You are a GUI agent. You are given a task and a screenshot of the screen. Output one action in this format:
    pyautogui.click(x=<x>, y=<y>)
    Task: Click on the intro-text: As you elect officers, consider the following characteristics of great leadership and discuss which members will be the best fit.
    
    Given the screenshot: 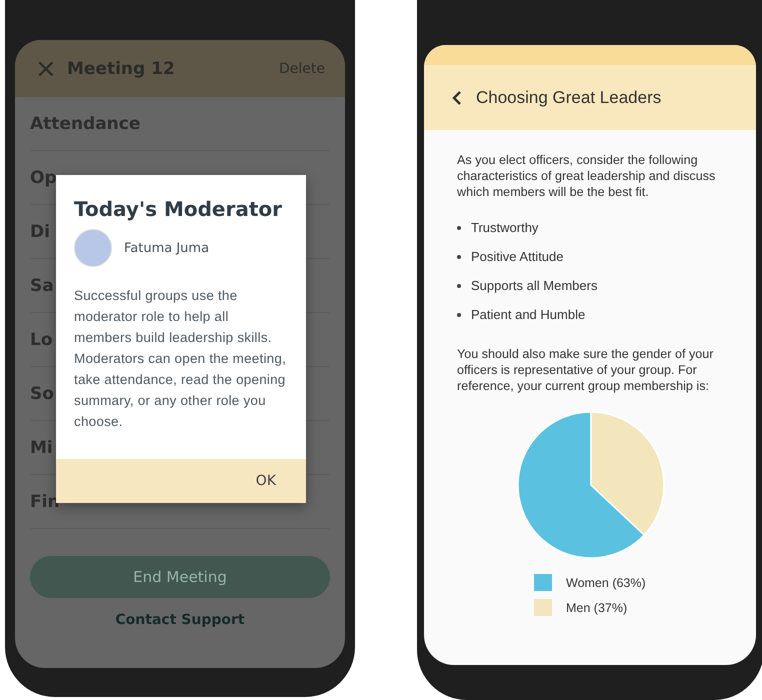 What is the action you would take?
    pyautogui.click(x=586, y=176)
    